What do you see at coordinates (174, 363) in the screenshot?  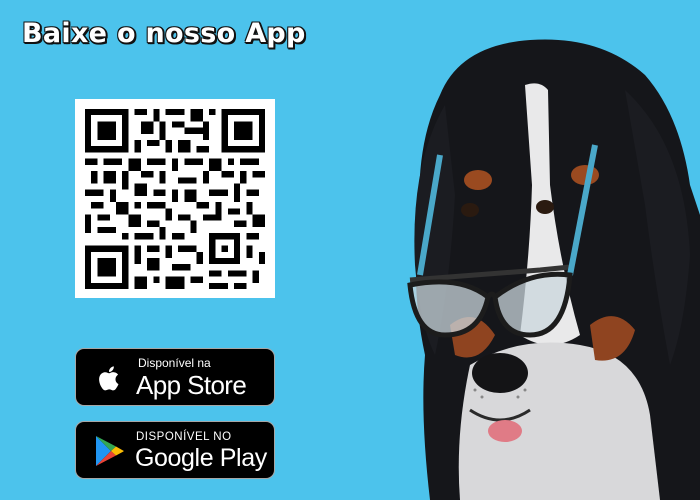 I see `app-store-caption: Disponível na` at bounding box center [174, 363].